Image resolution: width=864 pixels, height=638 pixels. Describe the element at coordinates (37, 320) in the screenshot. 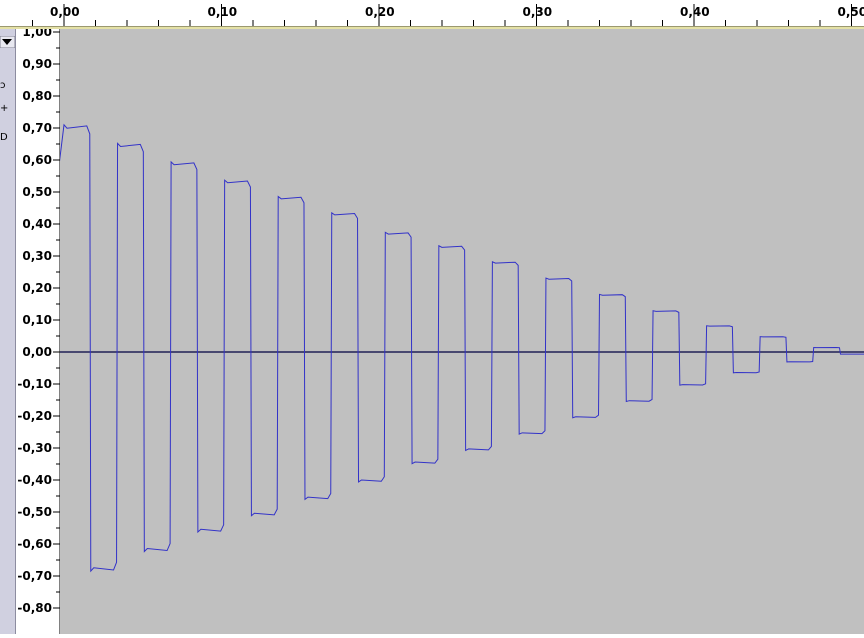

I see `amplitude-label: 0,10` at that location.